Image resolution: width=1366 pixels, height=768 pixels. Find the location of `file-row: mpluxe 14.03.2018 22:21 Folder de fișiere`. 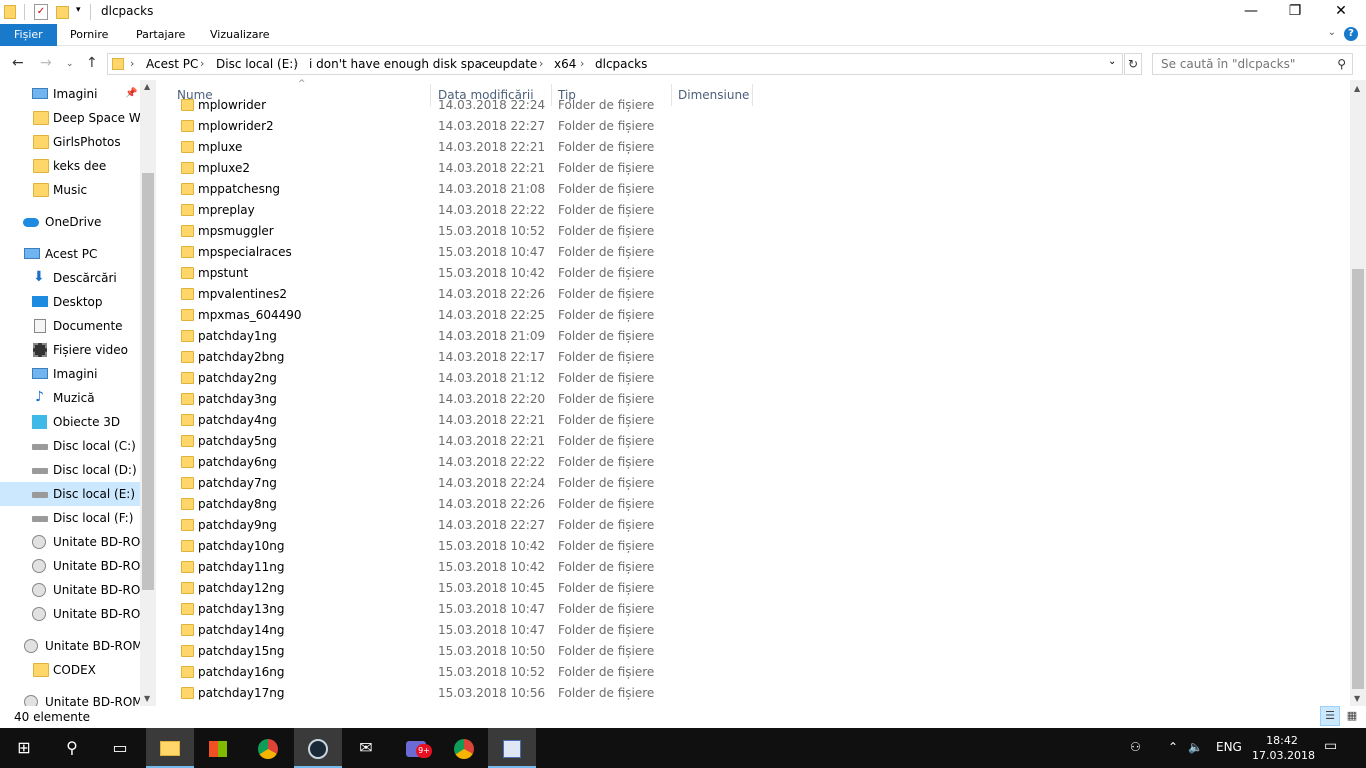

file-row: mpluxe 14.03.2018 22:21 Folder de fișiere is located at coordinates (452, 147).